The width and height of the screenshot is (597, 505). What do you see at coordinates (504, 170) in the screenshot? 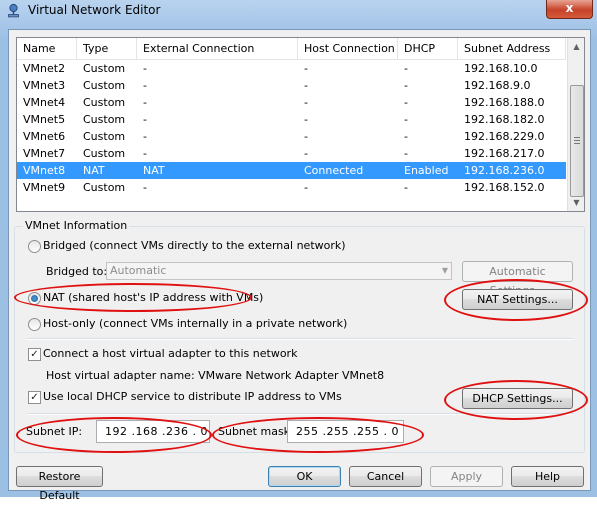
I see `table-cell: 192.168.236.0` at bounding box center [504, 170].